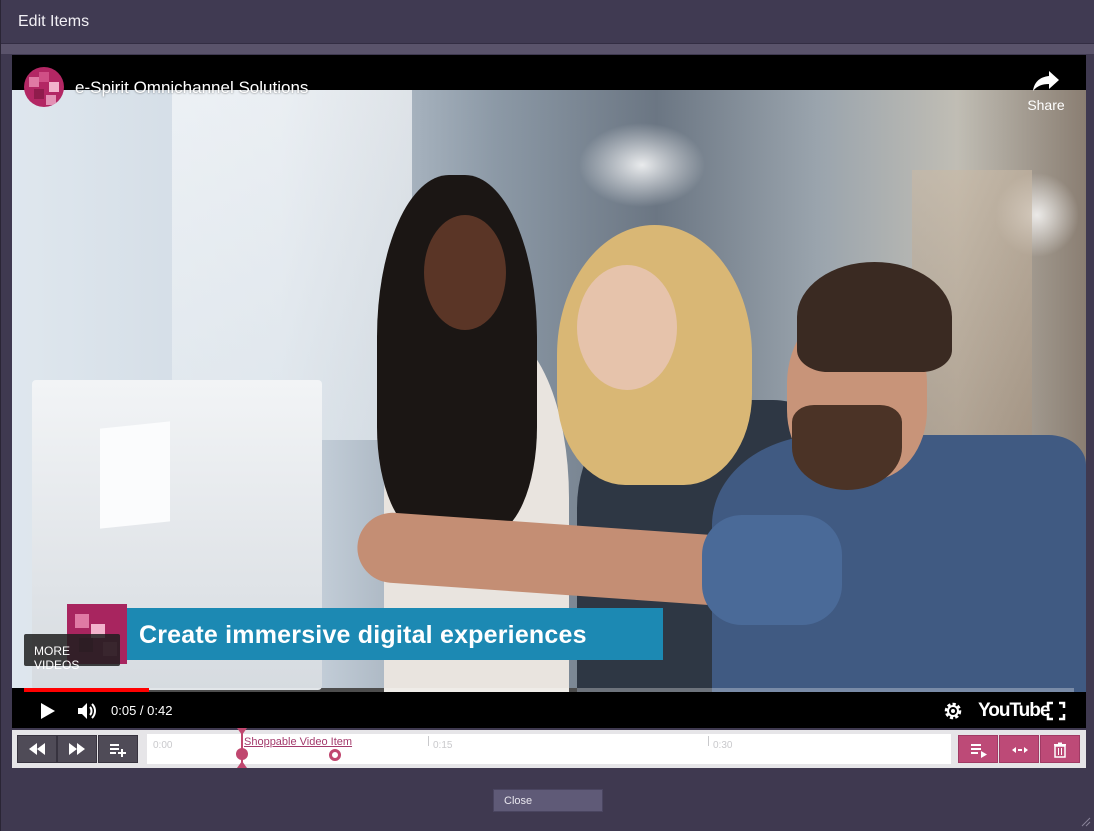 This screenshot has width=1094, height=831. Describe the element at coordinates (723, 745) in the screenshot. I see `tick-label: 0:30` at that location.